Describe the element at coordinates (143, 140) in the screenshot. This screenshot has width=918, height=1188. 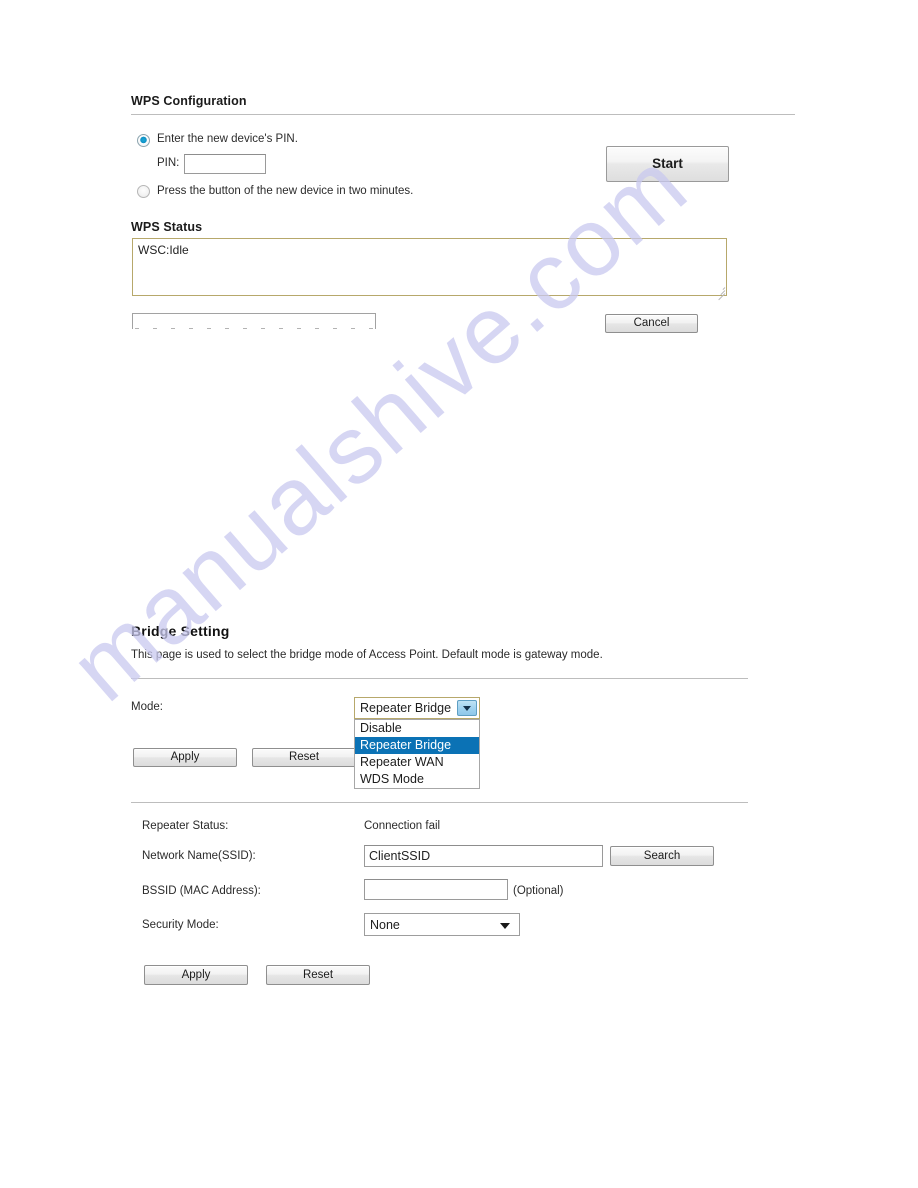
I see `radio-enter-pin` at that location.